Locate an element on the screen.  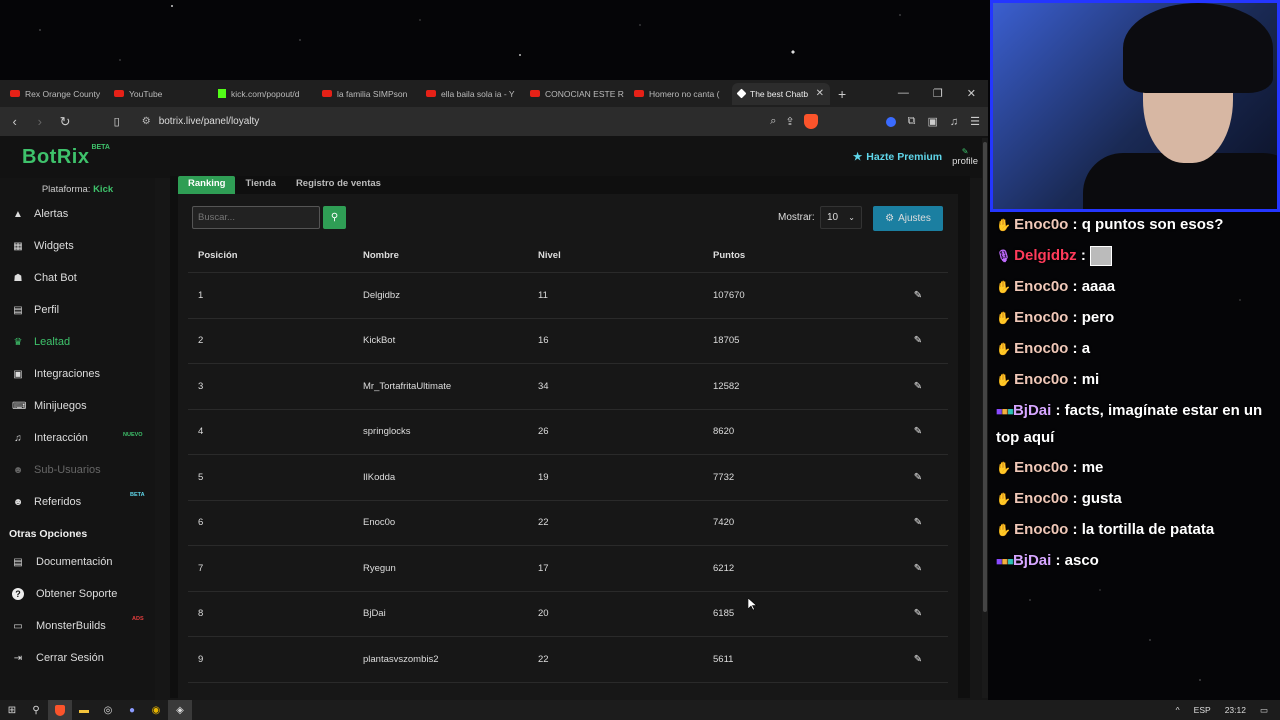
obs-icon: ◎ is located at coordinates (108, 710).